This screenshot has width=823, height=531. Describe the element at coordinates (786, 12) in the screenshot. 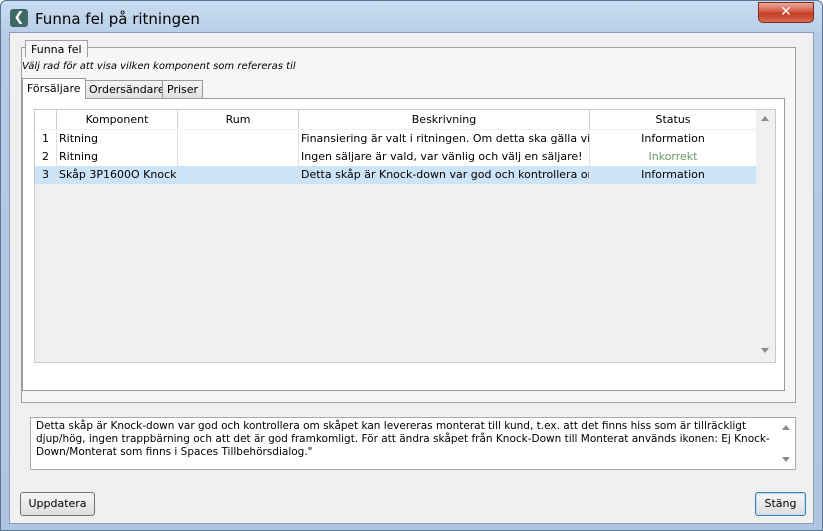

I see `close-window-button: ✕` at that location.